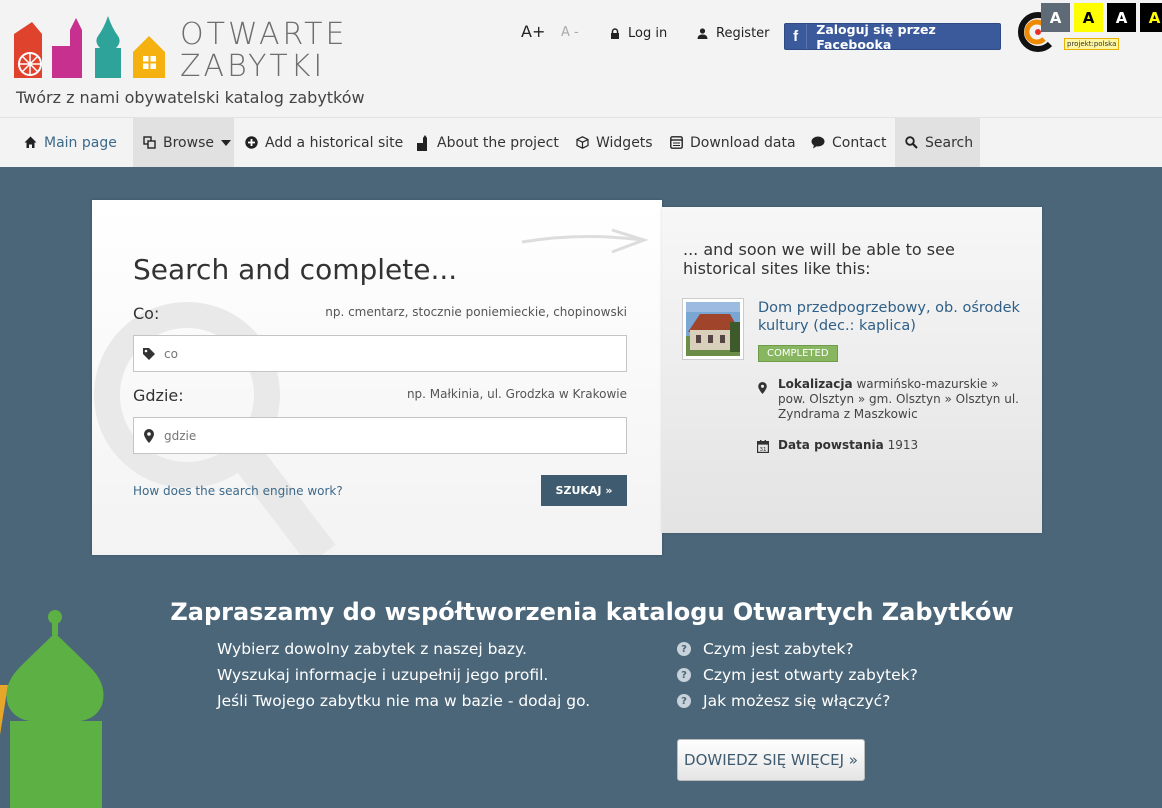 The width and height of the screenshot is (1162, 808). I want to click on nav-label-add-site: Add a historical site, so click(334, 142).